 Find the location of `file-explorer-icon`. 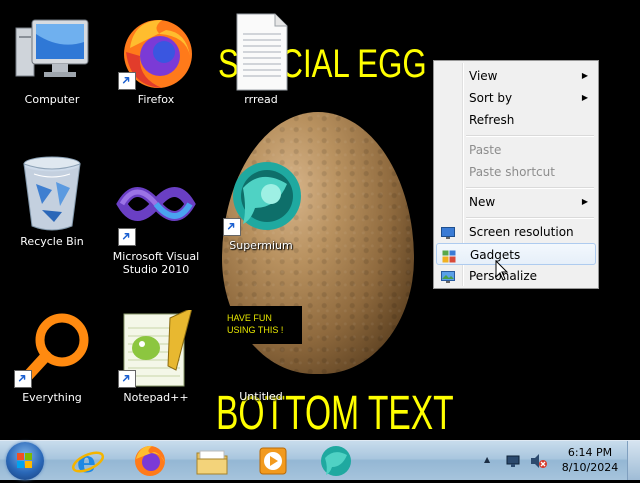

file-explorer-icon is located at coordinates (212, 462).